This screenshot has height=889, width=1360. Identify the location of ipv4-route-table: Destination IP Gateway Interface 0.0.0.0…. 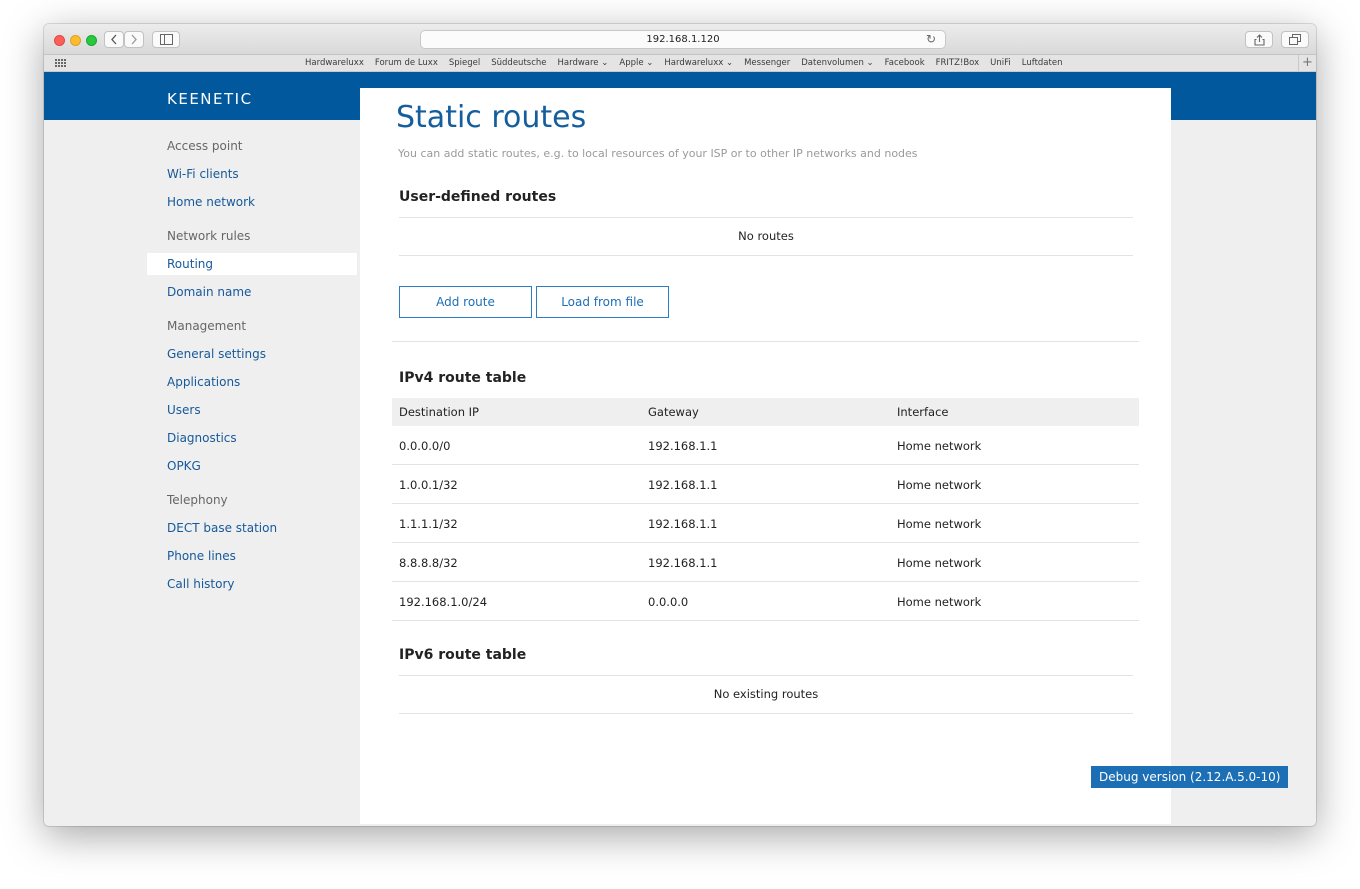
(765, 509).